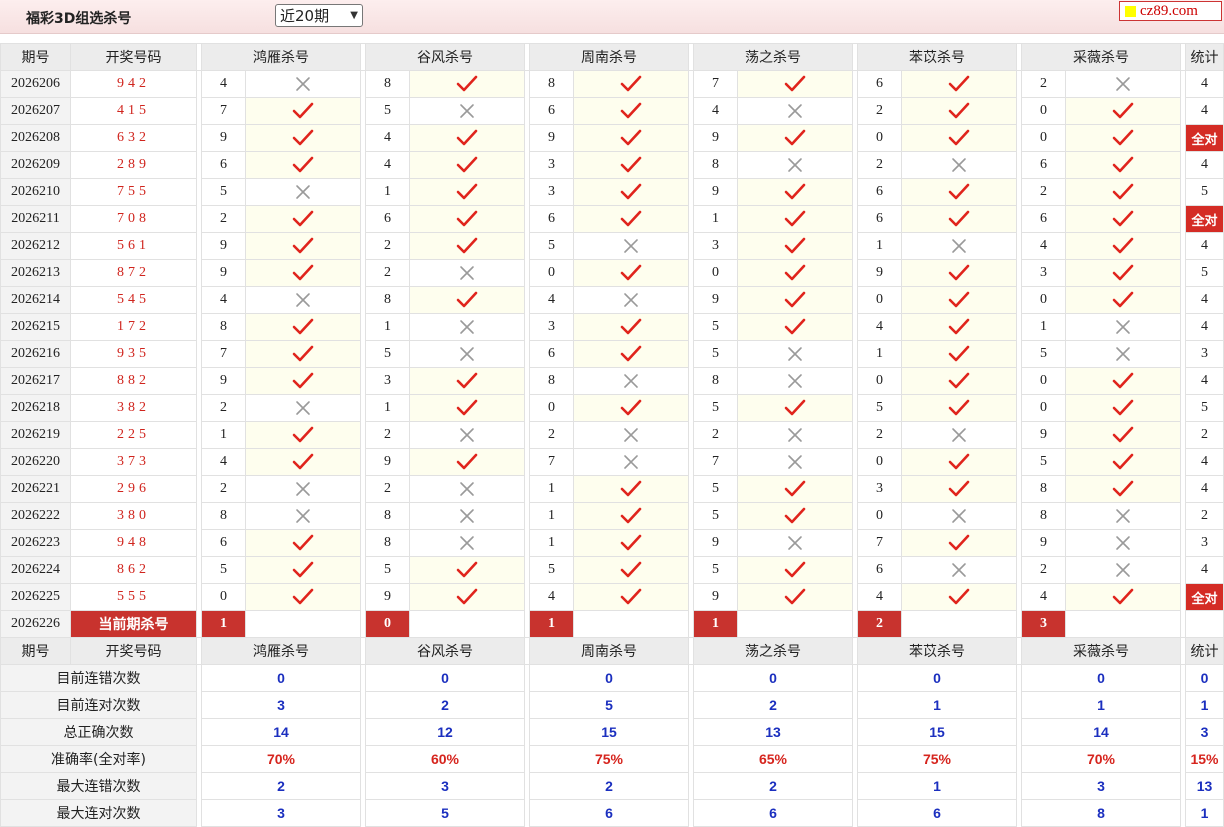 This screenshot has height=827, width=1224. I want to click on draw-number-cell: 172, so click(133, 327).